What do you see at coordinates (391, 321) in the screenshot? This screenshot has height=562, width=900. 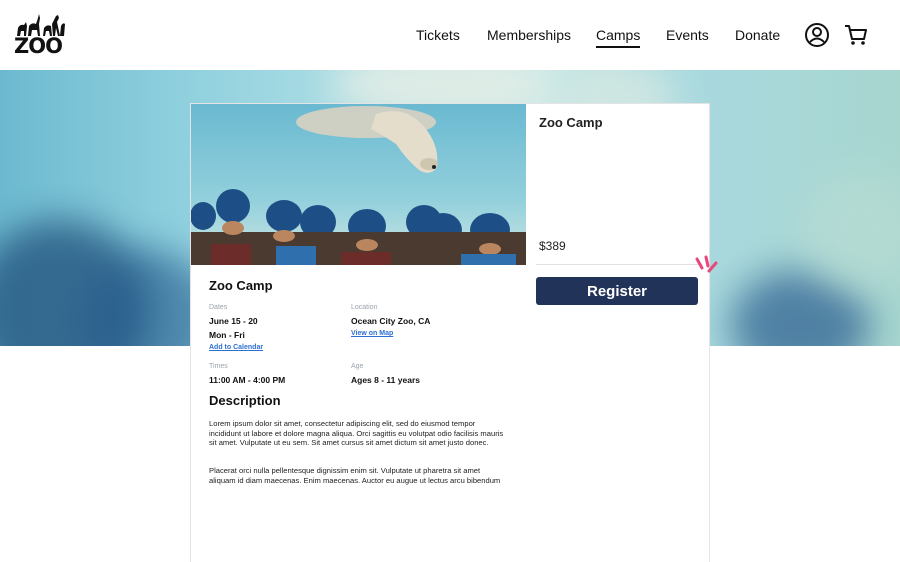 I see `location-value: Ocean City Zoo, CA` at bounding box center [391, 321].